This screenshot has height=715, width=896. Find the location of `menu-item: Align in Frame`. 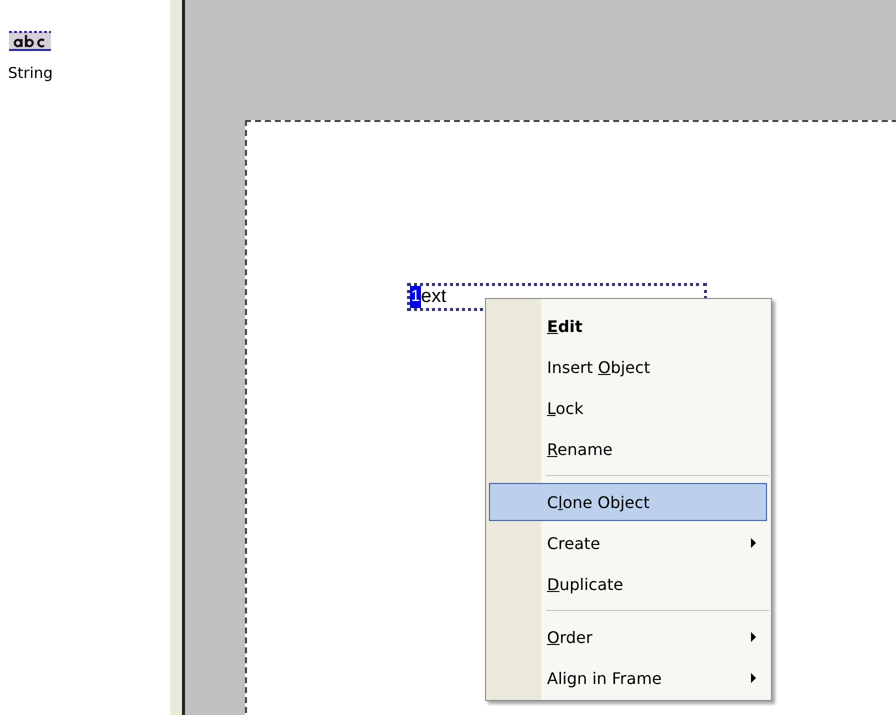

menu-item: Align in Frame is located at coordinates (628, 678).